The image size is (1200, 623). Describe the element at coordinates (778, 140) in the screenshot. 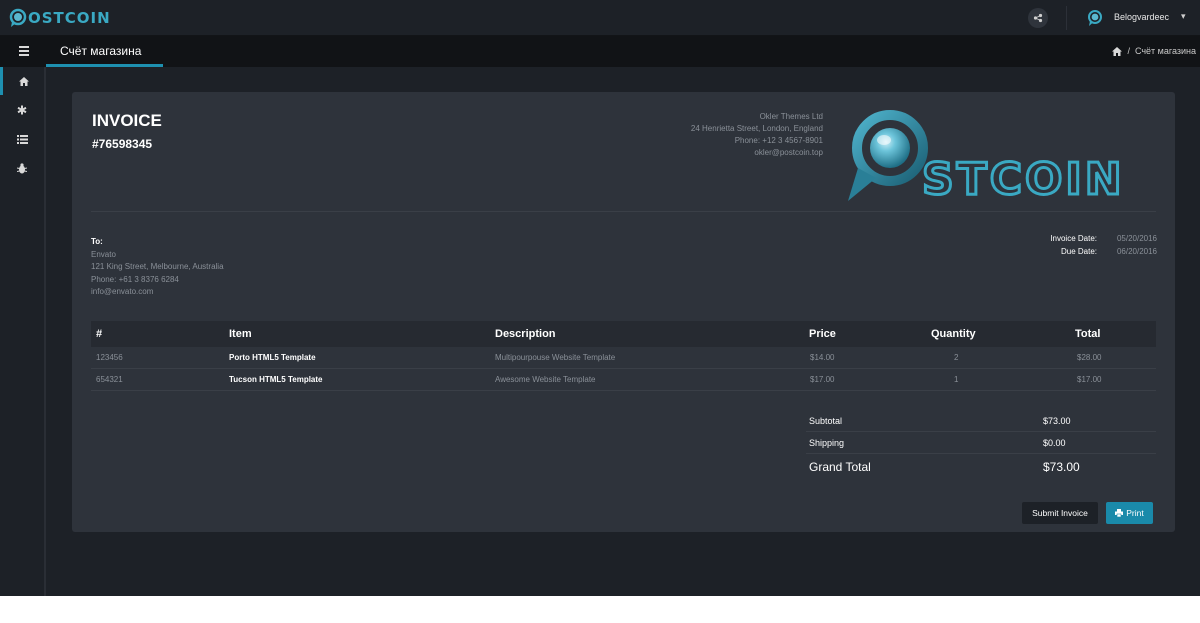

I see `company-phone: Phone: +12 3 4567-8901` at that location.